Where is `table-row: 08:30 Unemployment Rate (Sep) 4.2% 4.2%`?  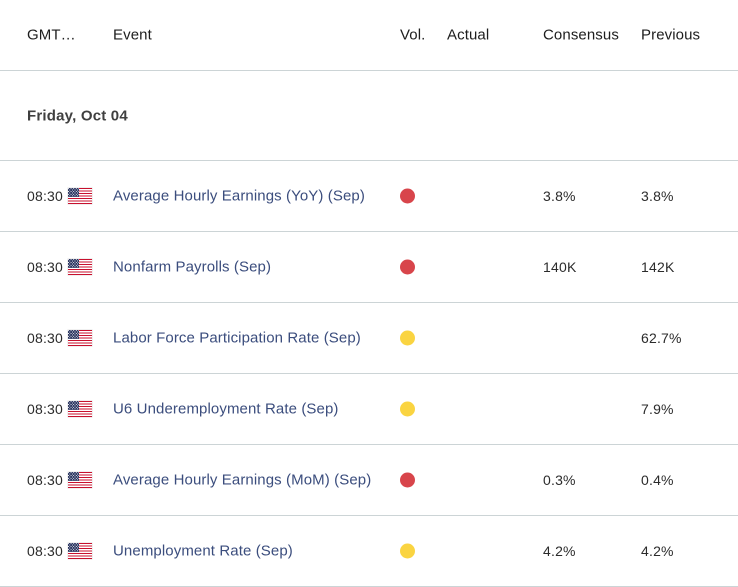 table-row: 08:30 Unemployment Rate (Sep) 4.2% 4.2% is located at coordinates (369, 551).